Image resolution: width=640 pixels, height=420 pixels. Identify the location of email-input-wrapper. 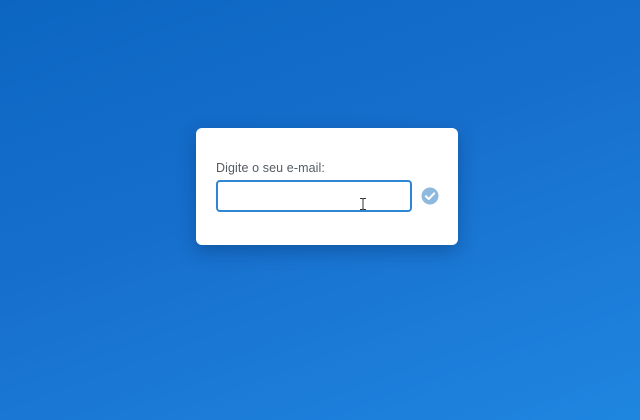
(314, 196).